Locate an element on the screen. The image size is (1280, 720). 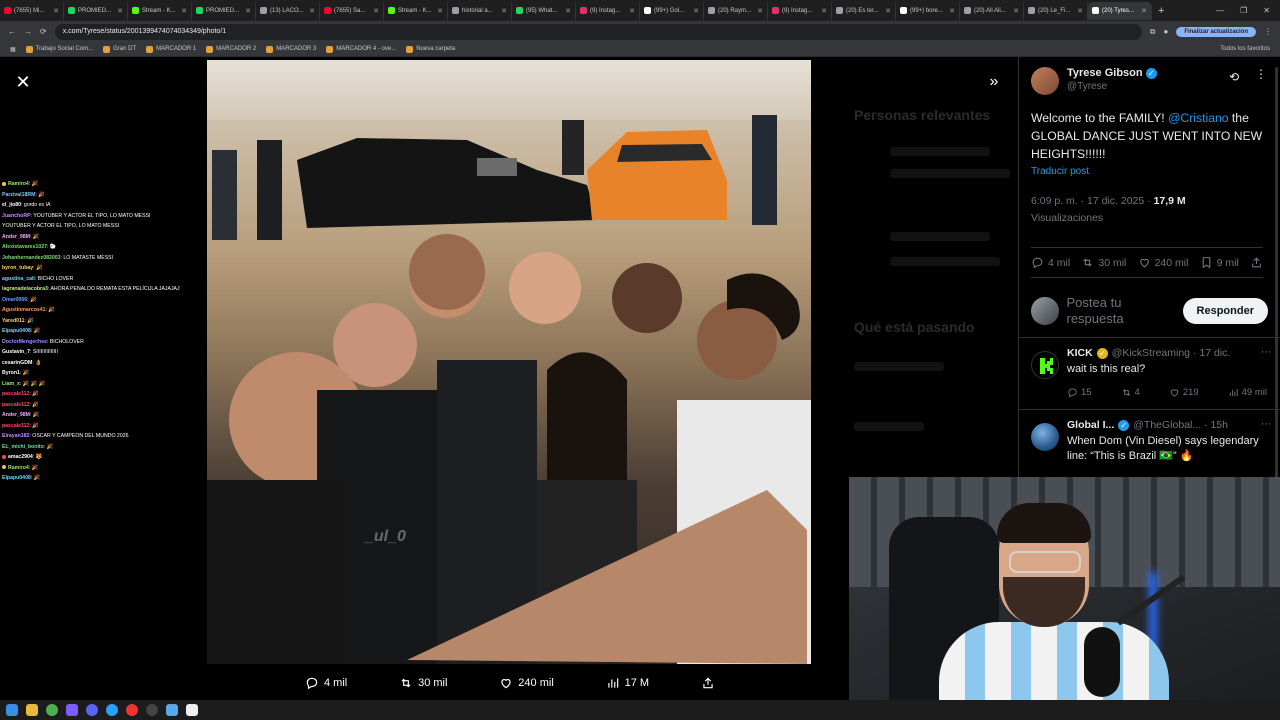
chat-username: Parzival18RM is located at coordinates (18, 195).